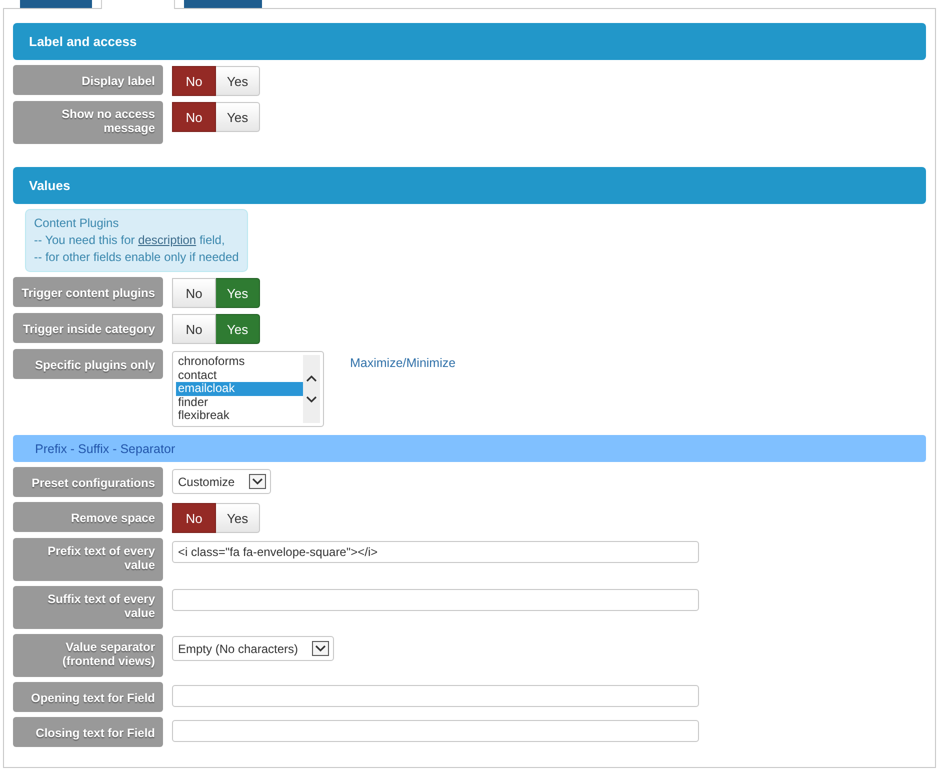  I want to click on dropdown-value: Customize, so click(206, 481).